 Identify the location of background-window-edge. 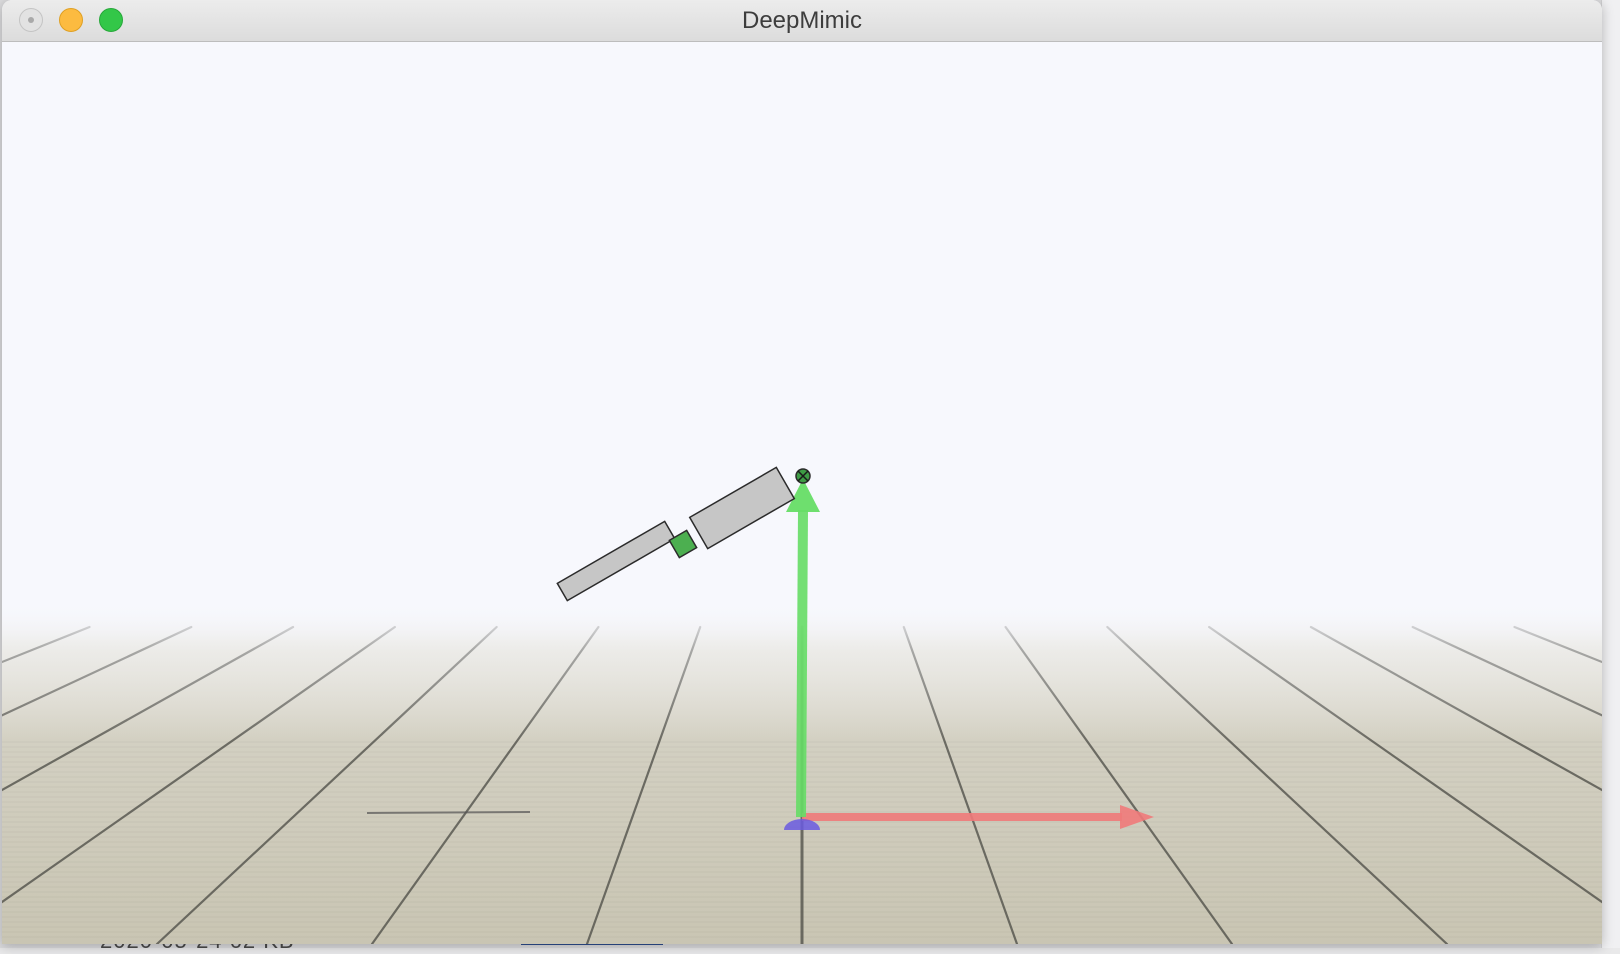
(1610, 474).